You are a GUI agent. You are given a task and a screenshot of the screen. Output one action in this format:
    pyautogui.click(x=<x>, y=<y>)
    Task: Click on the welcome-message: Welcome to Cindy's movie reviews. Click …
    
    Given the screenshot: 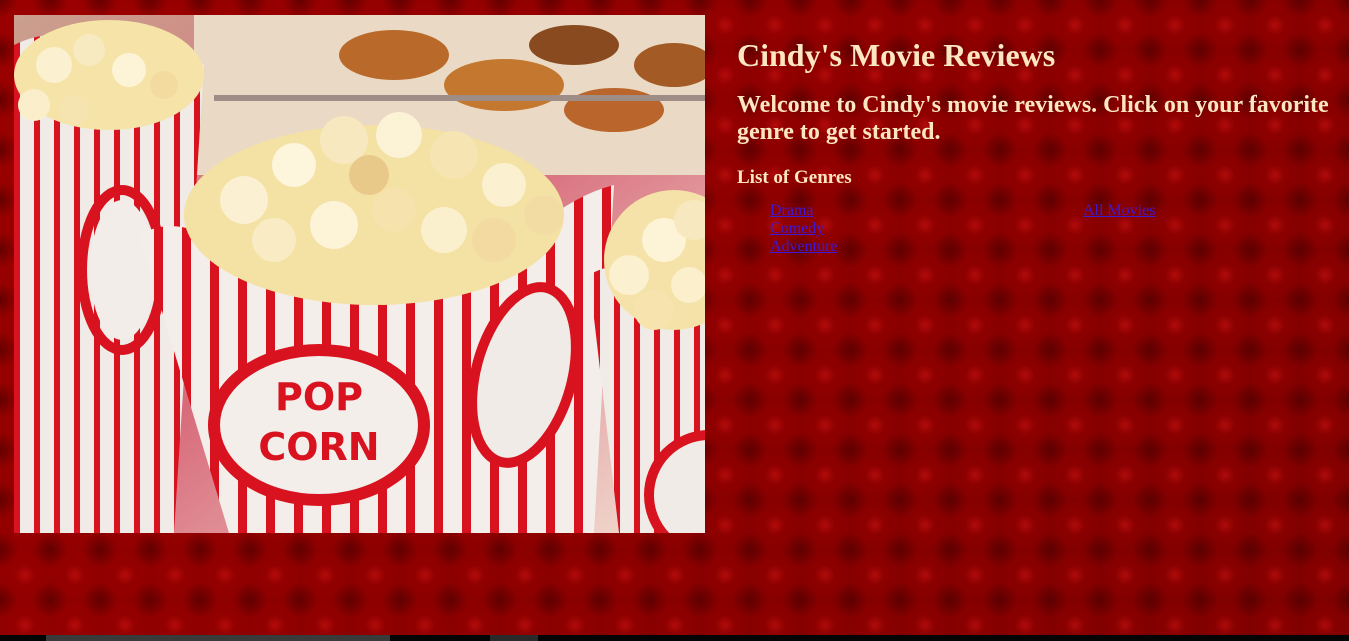 What is the action you would take?
    pyautogui.click(x=1033, y=118)
    